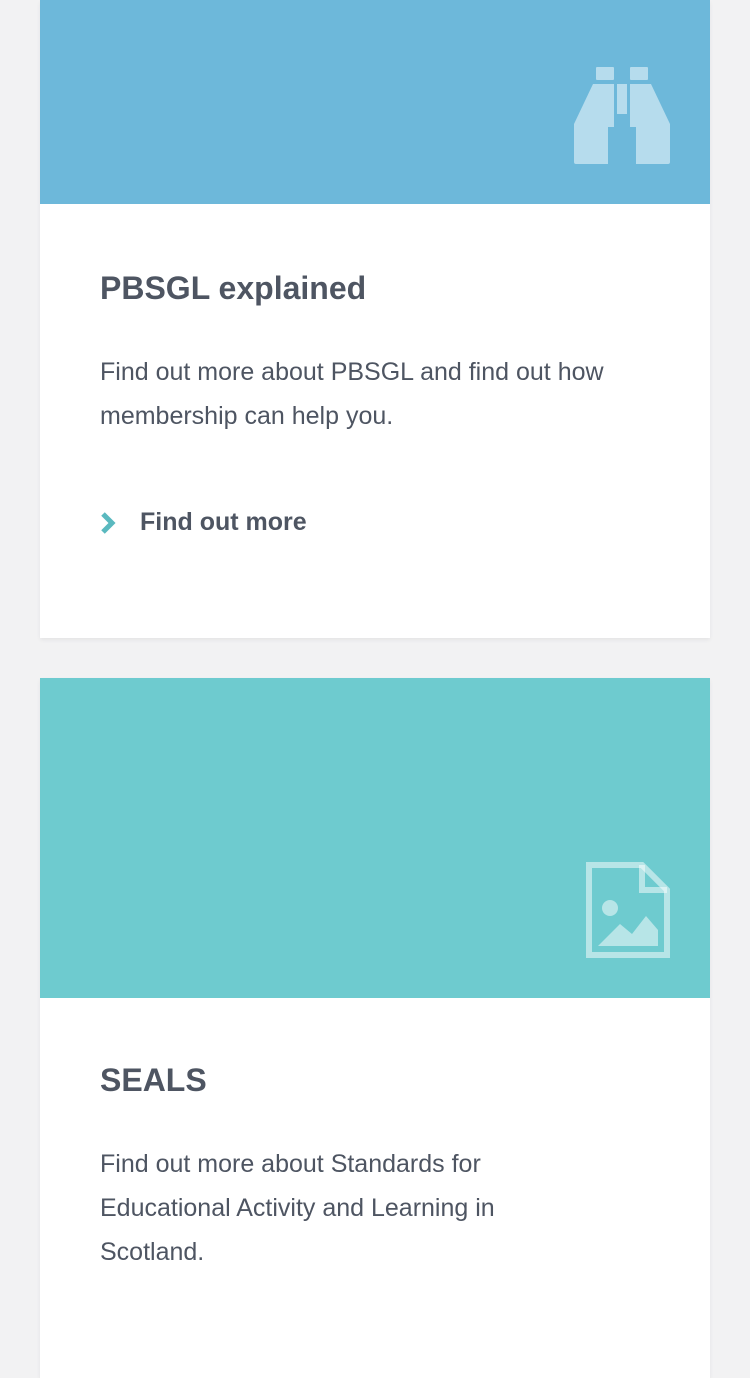  Describe the element at coordinates (108, 522) in the screenshot. I see `chevron-right-icon` at that location.